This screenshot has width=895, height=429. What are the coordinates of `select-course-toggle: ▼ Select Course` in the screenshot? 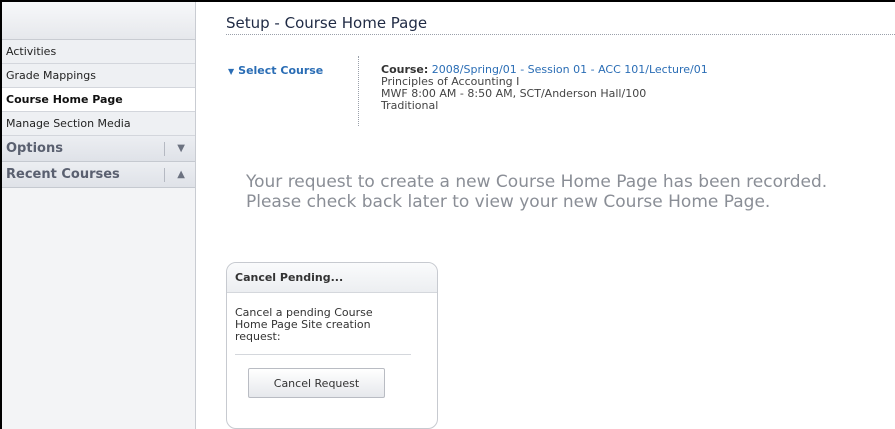 It's located at (275, 70).